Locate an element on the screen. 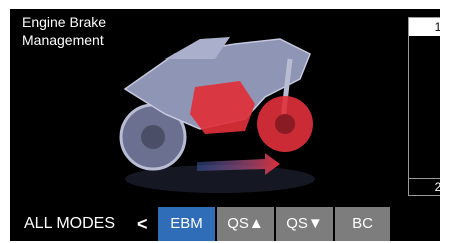  mode-bar: ALL MODES < EBM QS▲ QS▼ BC is located at coordinates (225, 224).